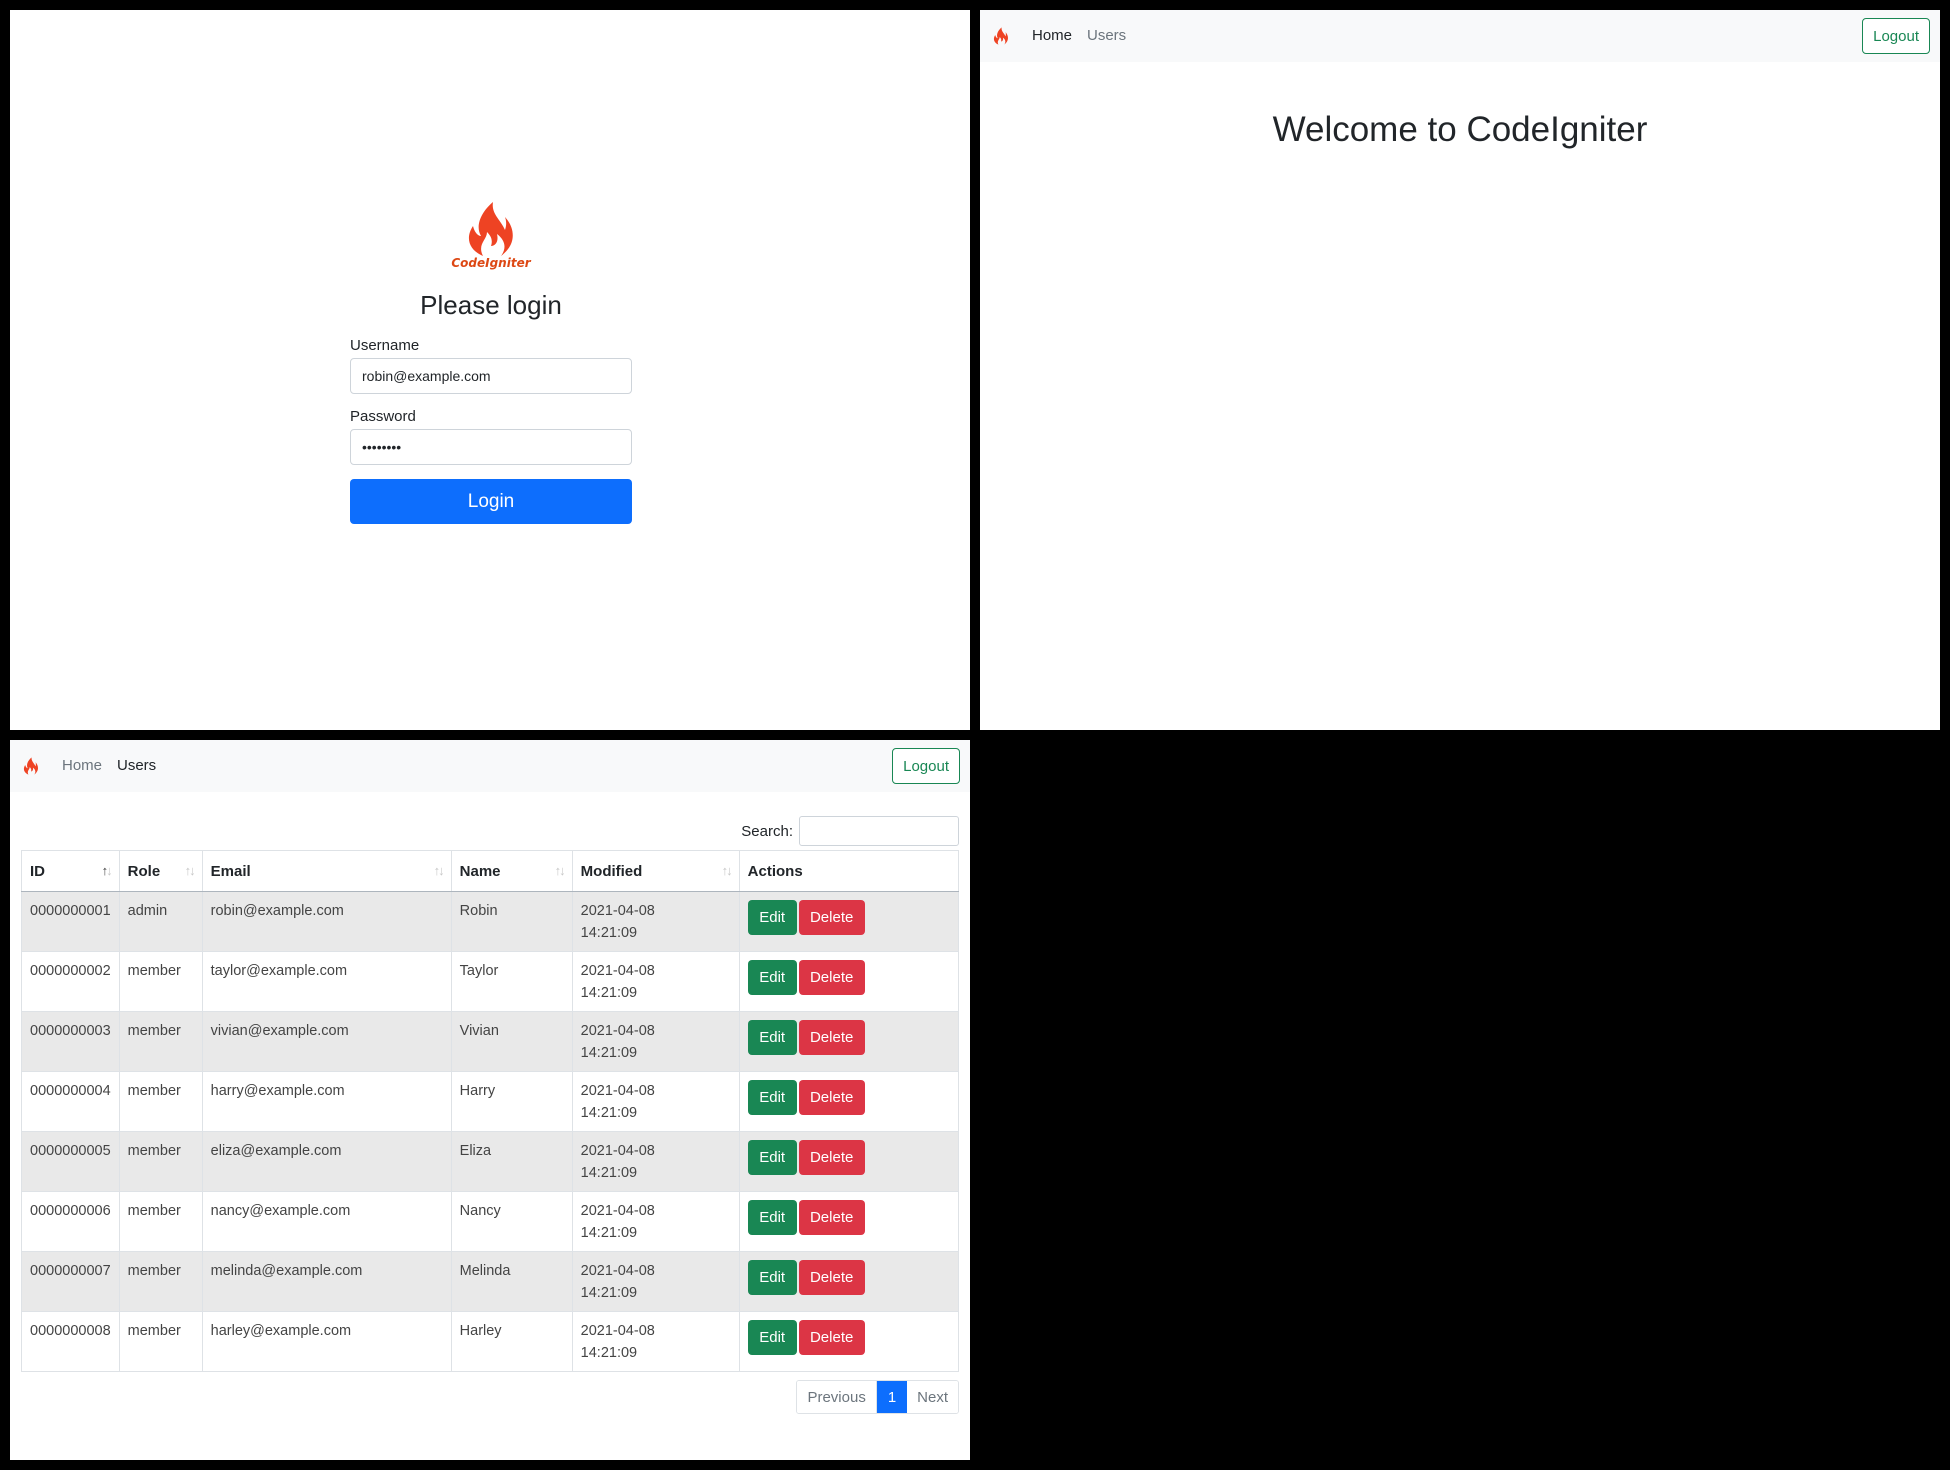  What do you see at coordinates (70, 871) in the screenshot?
I see `column-header-id: ID ↑↓` at bounding box center [70, 871].